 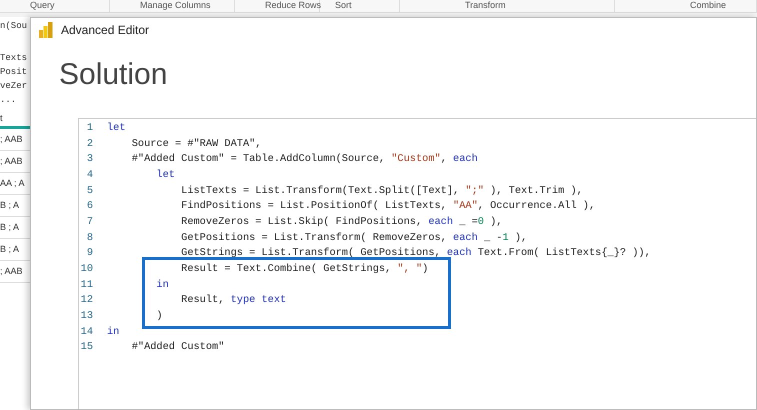 What do you see at coordinates (388, 206) in the screenshot?
I see `code-line: FindPositions = List.PositionOf( ListTexts, "AA", Occurrence.All ),` at bounding box center [388, 206].